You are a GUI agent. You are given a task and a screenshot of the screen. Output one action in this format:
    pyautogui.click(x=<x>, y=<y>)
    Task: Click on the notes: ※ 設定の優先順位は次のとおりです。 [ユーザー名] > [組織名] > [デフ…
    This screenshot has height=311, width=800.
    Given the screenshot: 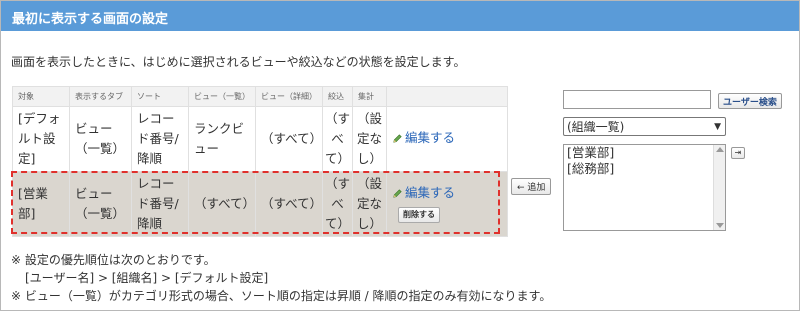 What is the action you would take?
    pyautogui.click(x=281, y=278)
    